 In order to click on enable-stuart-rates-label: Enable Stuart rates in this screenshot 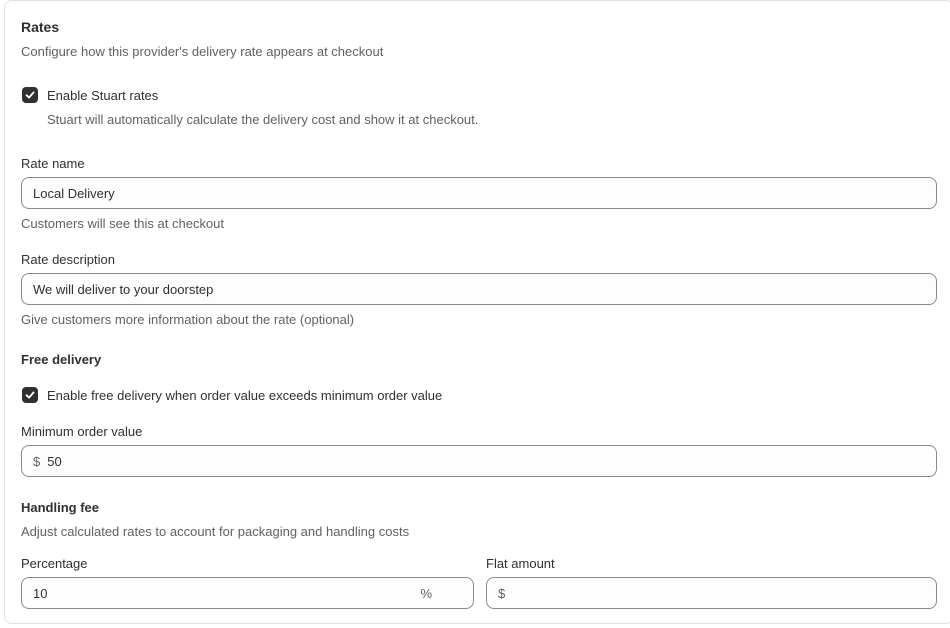, I will do `click(102, 95)`.